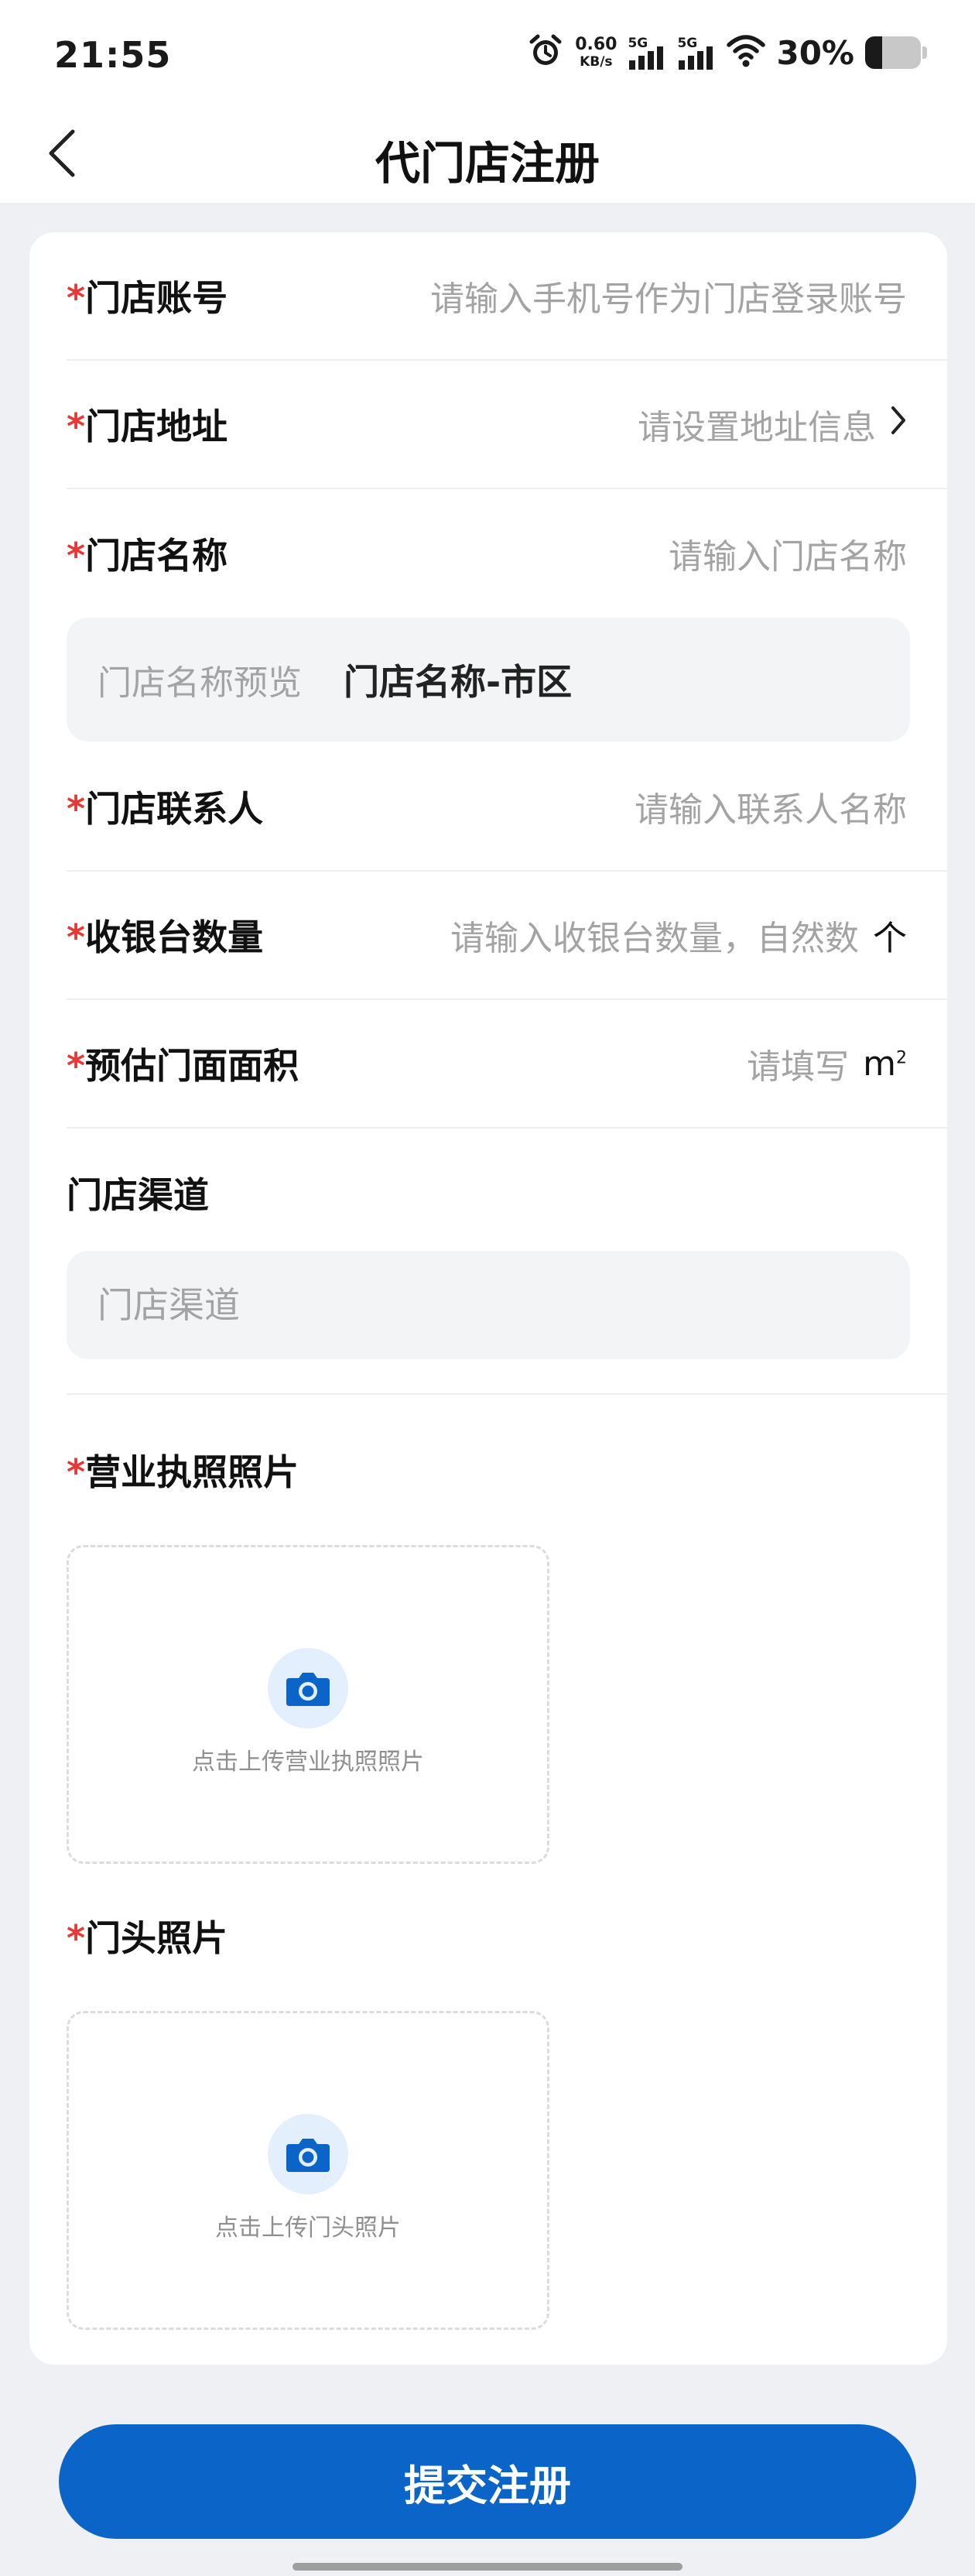 The width and height of the screenshot is (975, 2576). I want to click on battery-percent: 30%, so click(815, 52).